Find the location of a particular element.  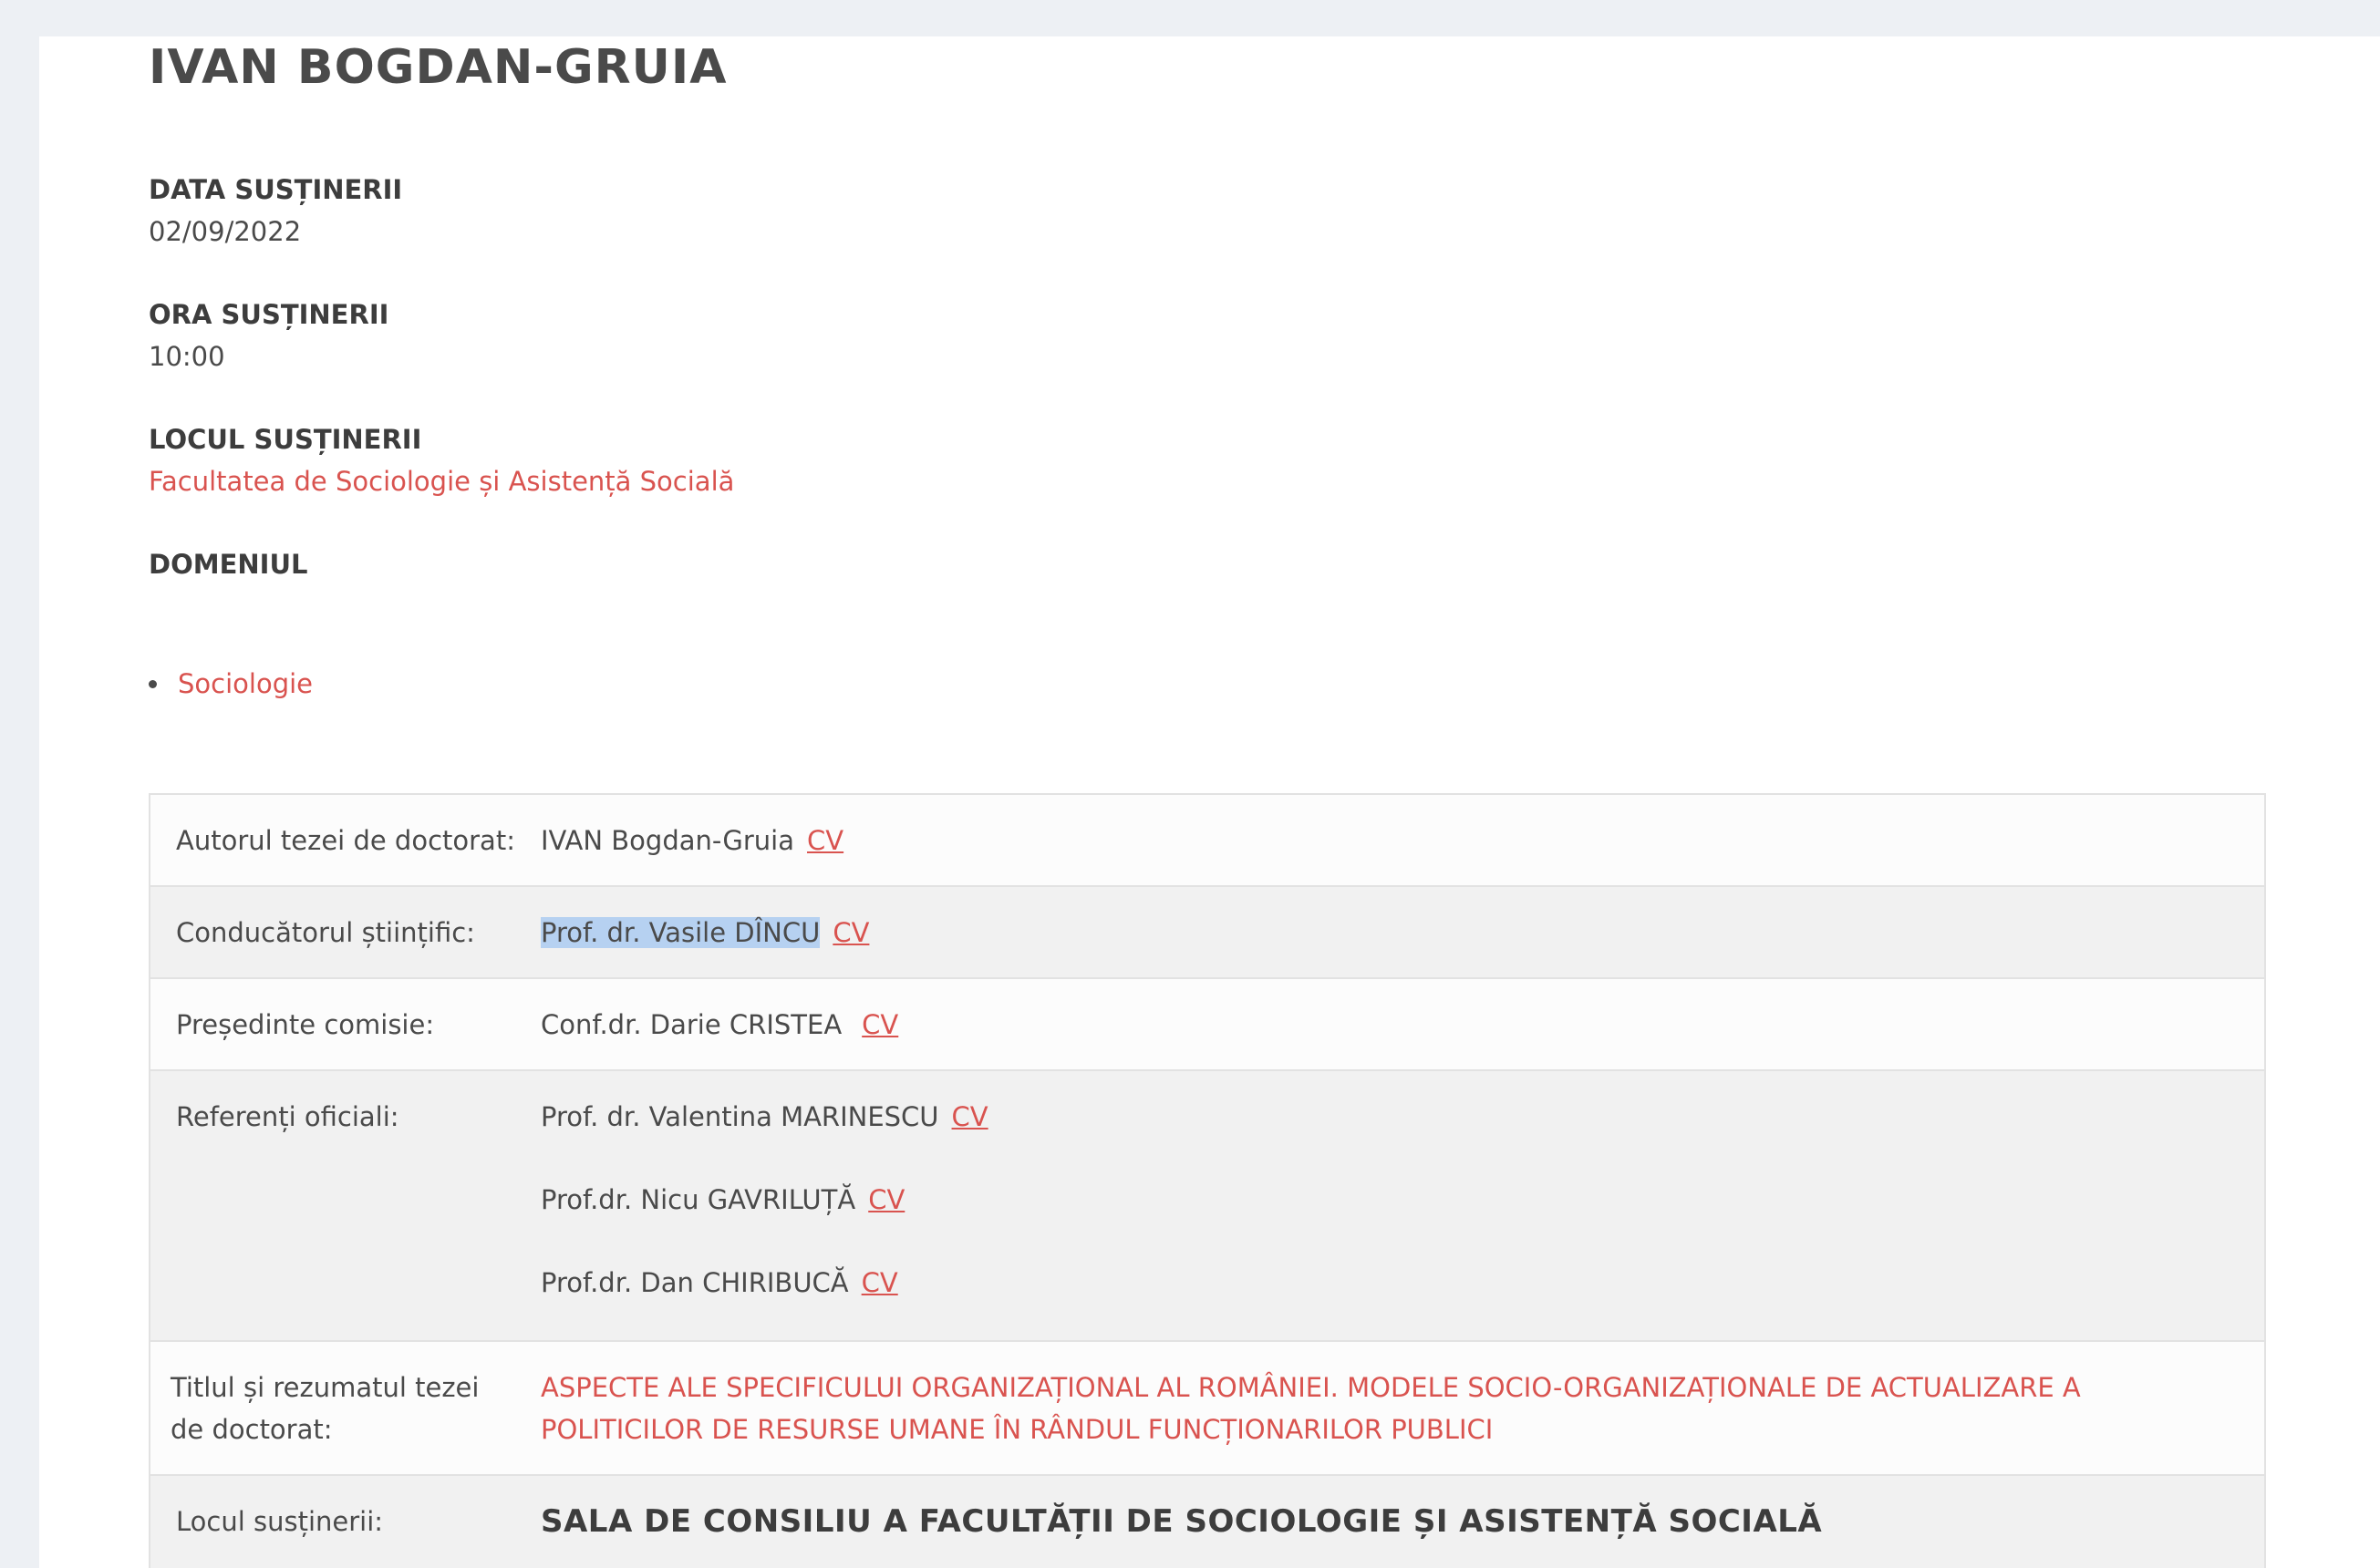

supervisor-value-cell: Prof. dr. Vasile DÎNCU CV is located at coordinates (1391, 932).